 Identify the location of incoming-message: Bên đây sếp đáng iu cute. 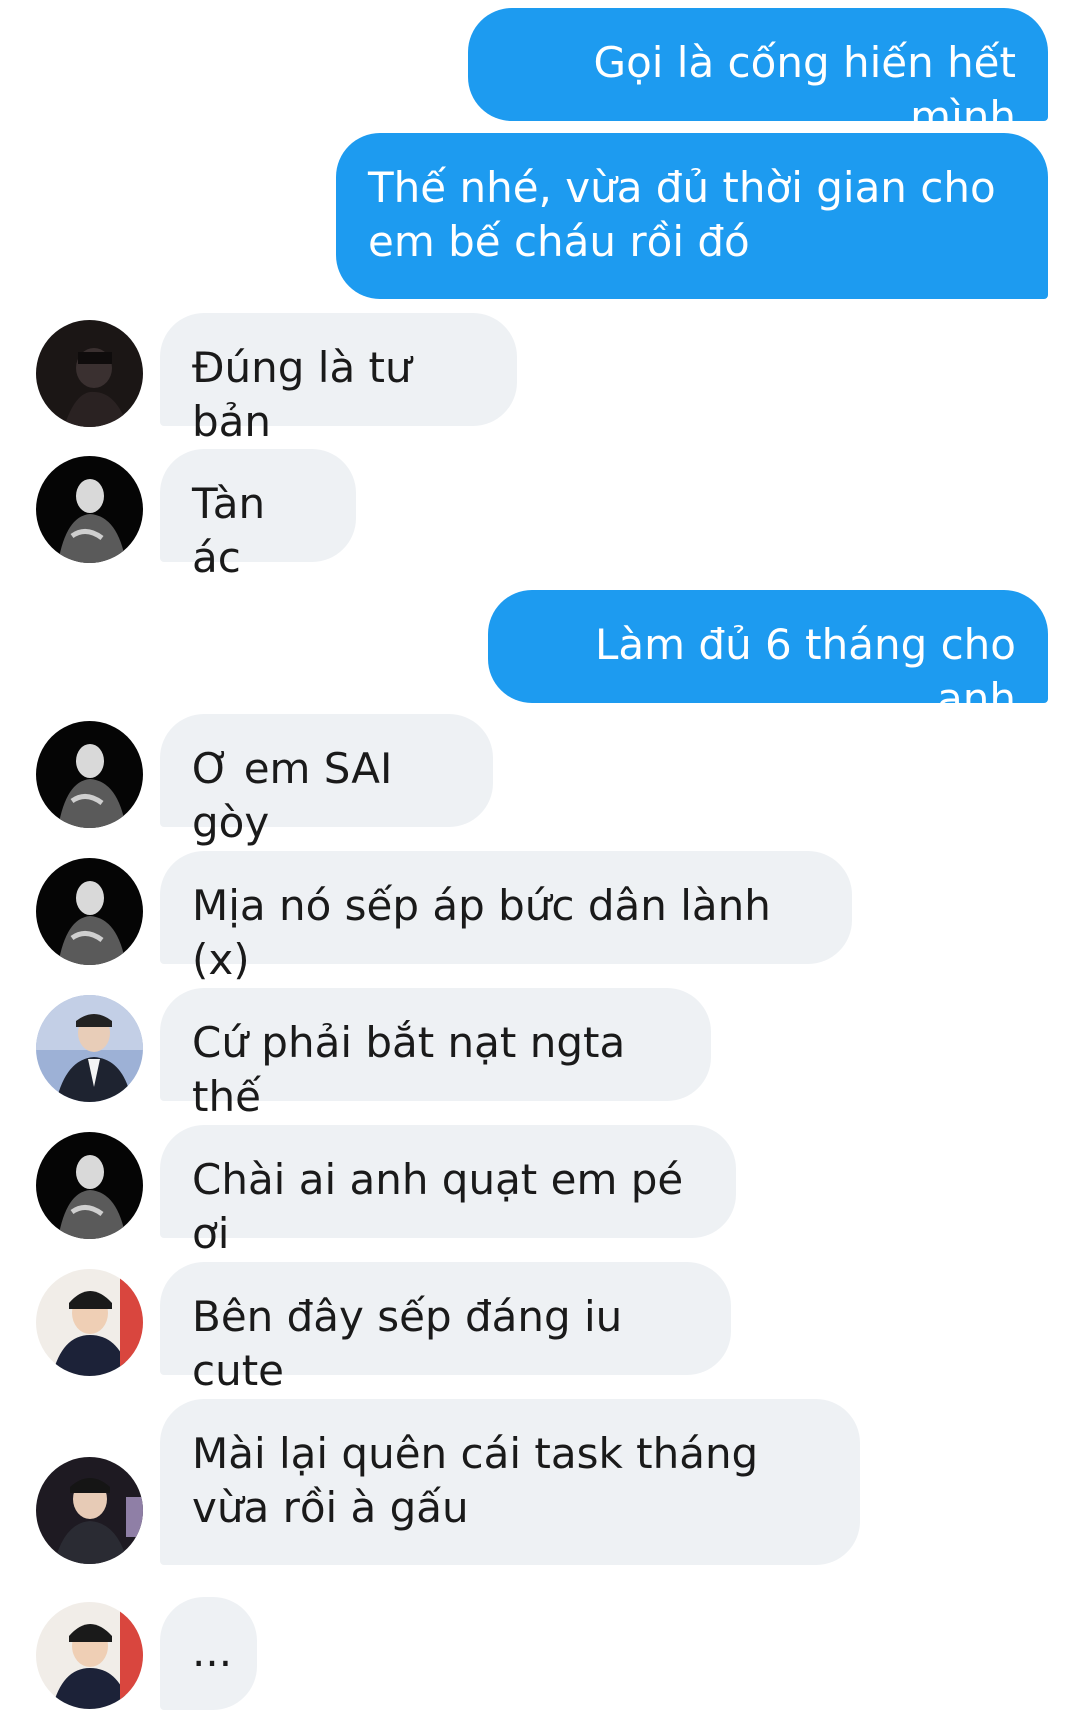
(445, 1328).